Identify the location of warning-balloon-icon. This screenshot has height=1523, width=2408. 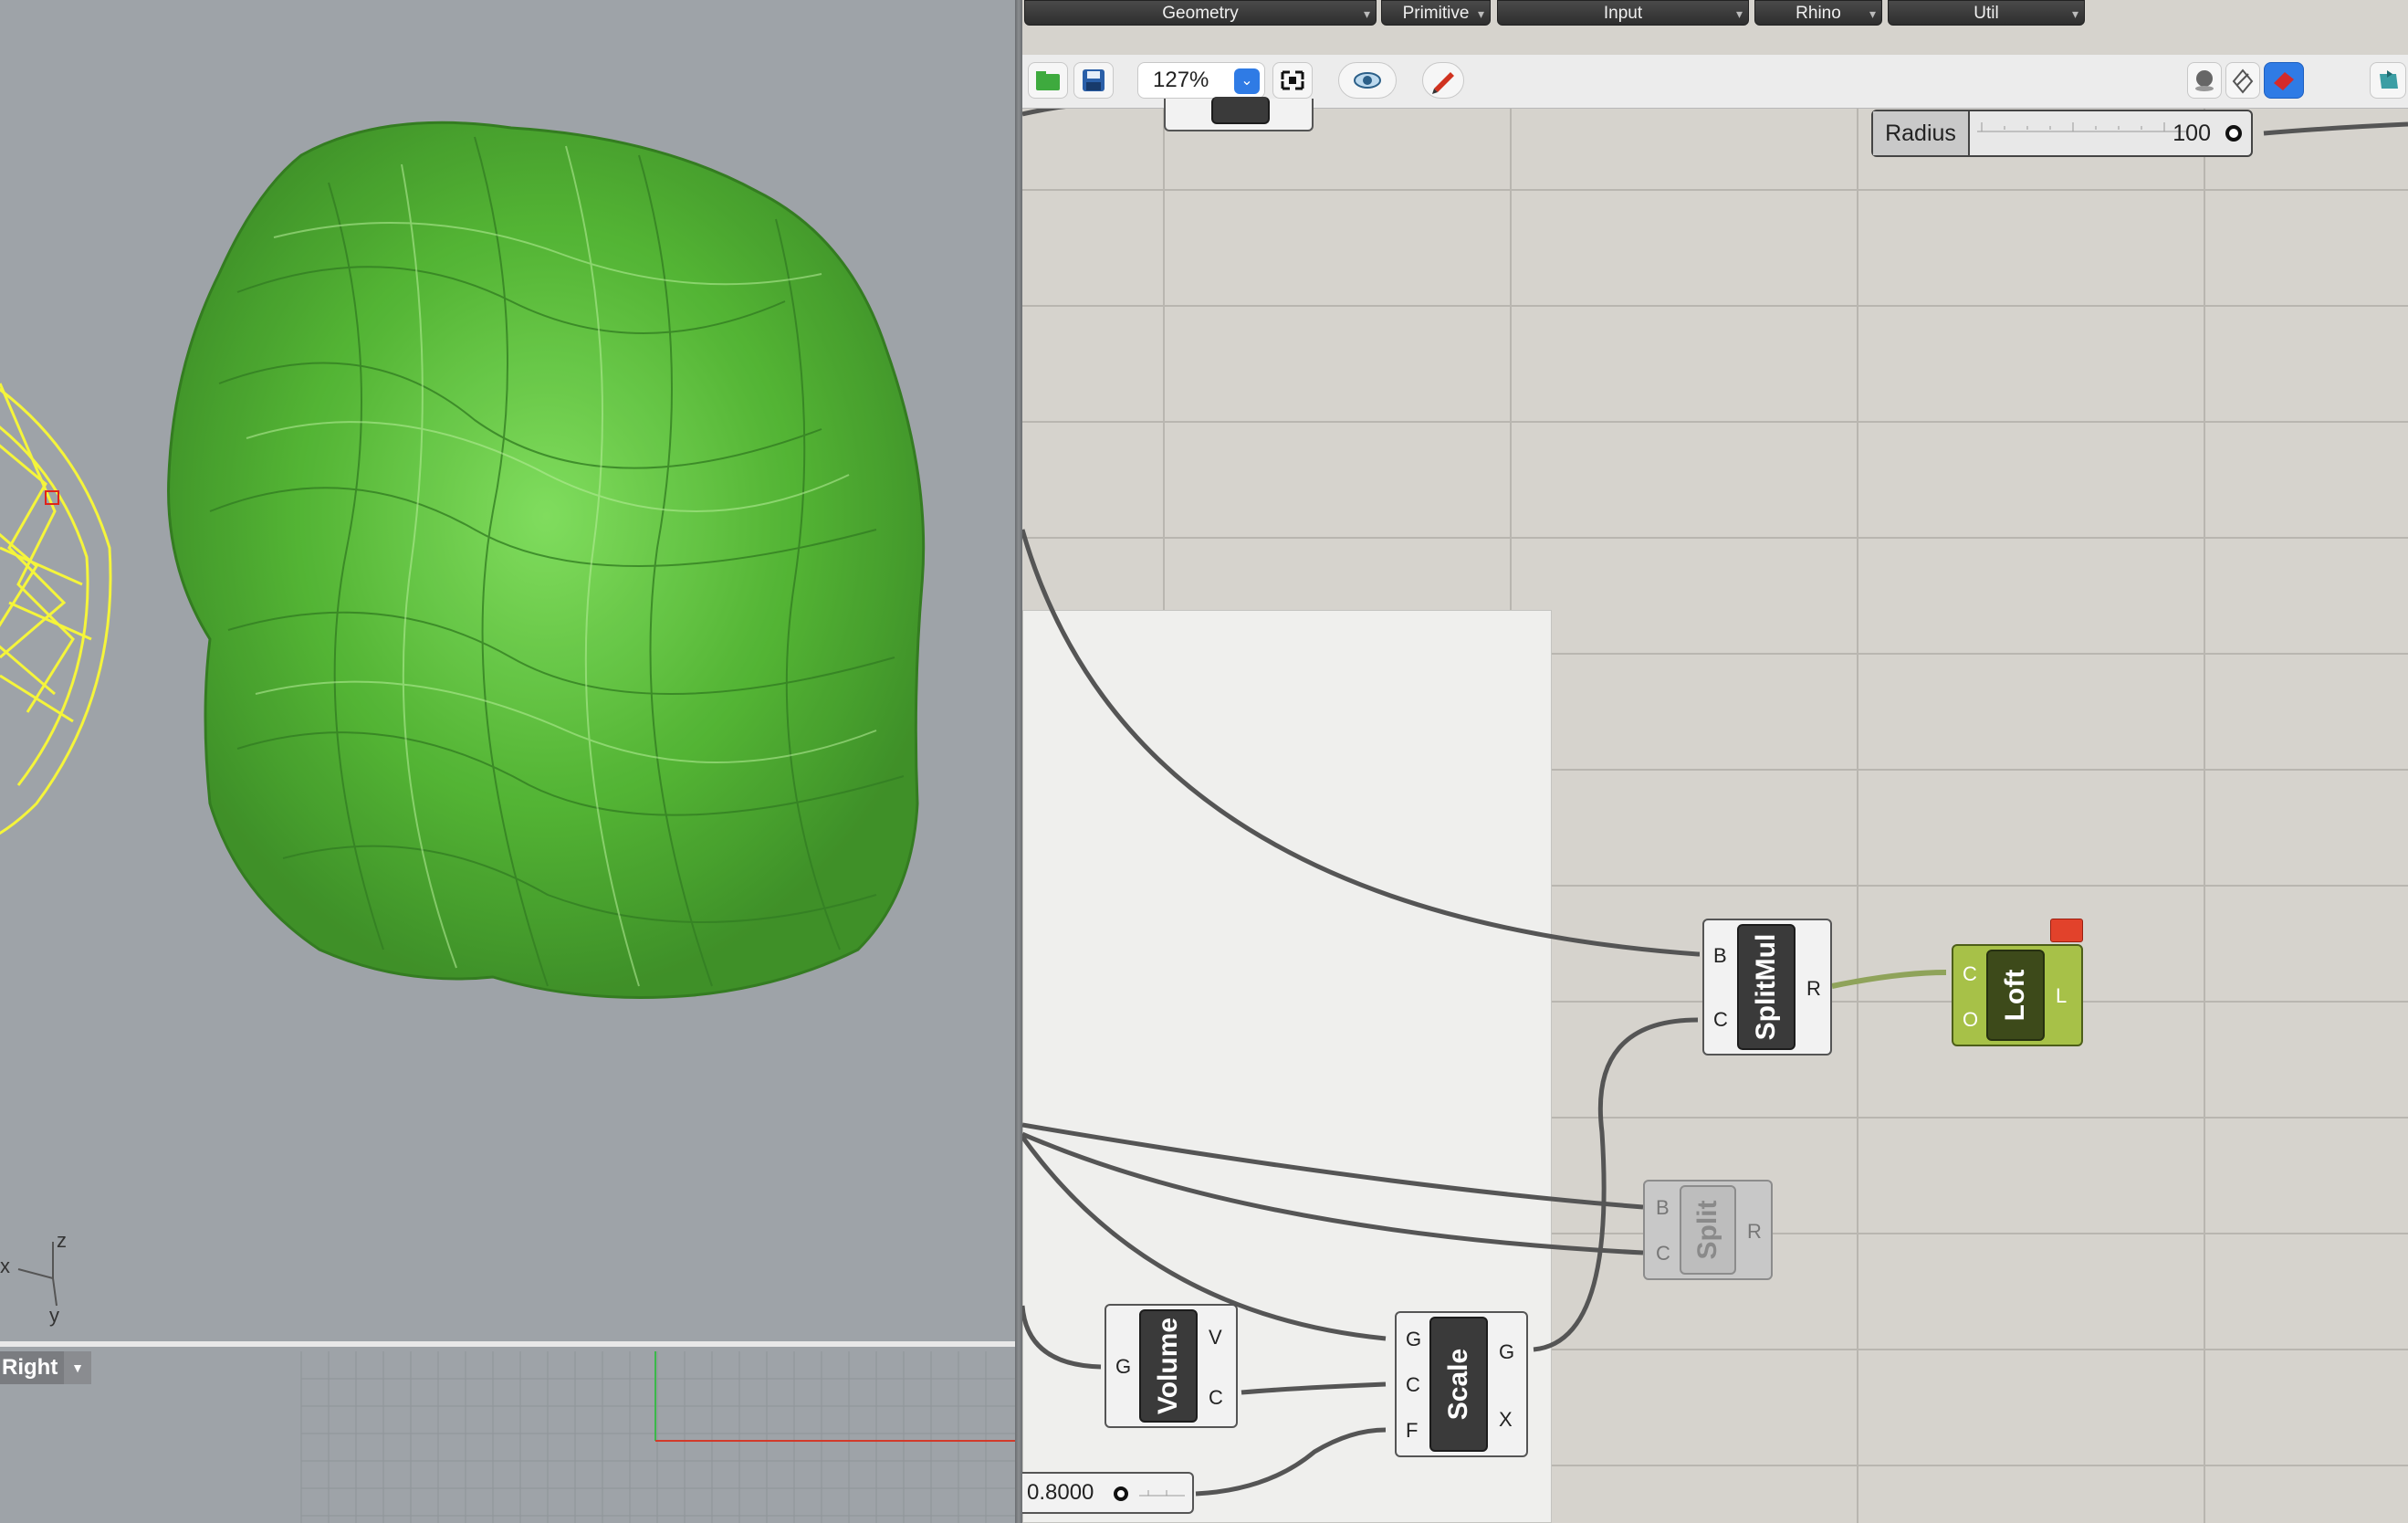
(2066, 931).